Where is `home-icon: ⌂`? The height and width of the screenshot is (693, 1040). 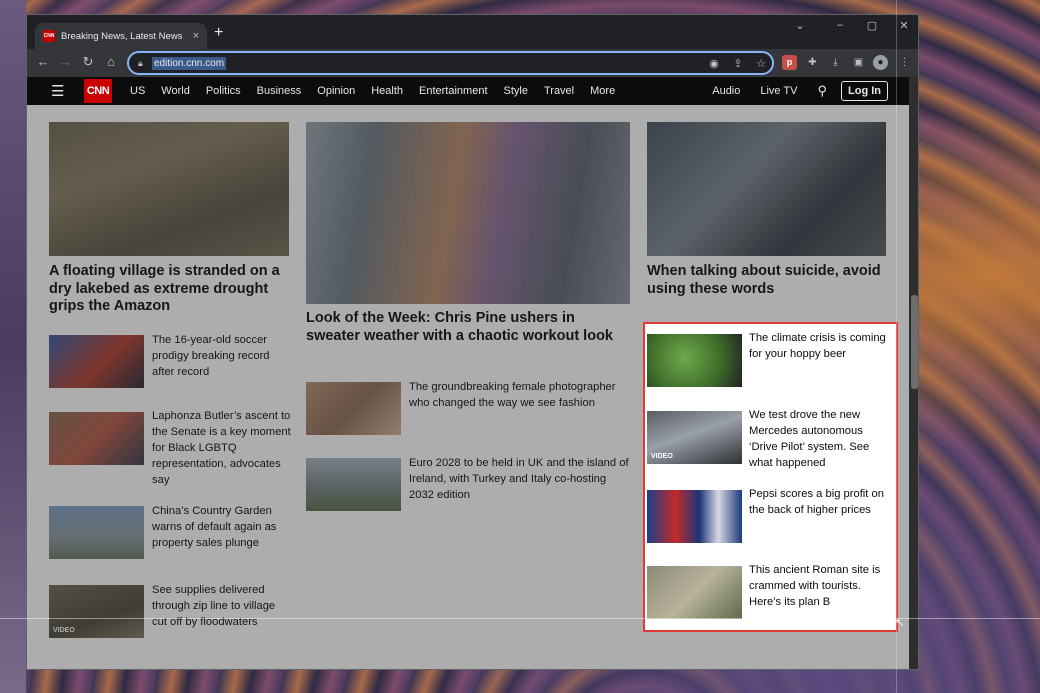
home-icon: ⌂ is located at coordinates (111, 62).